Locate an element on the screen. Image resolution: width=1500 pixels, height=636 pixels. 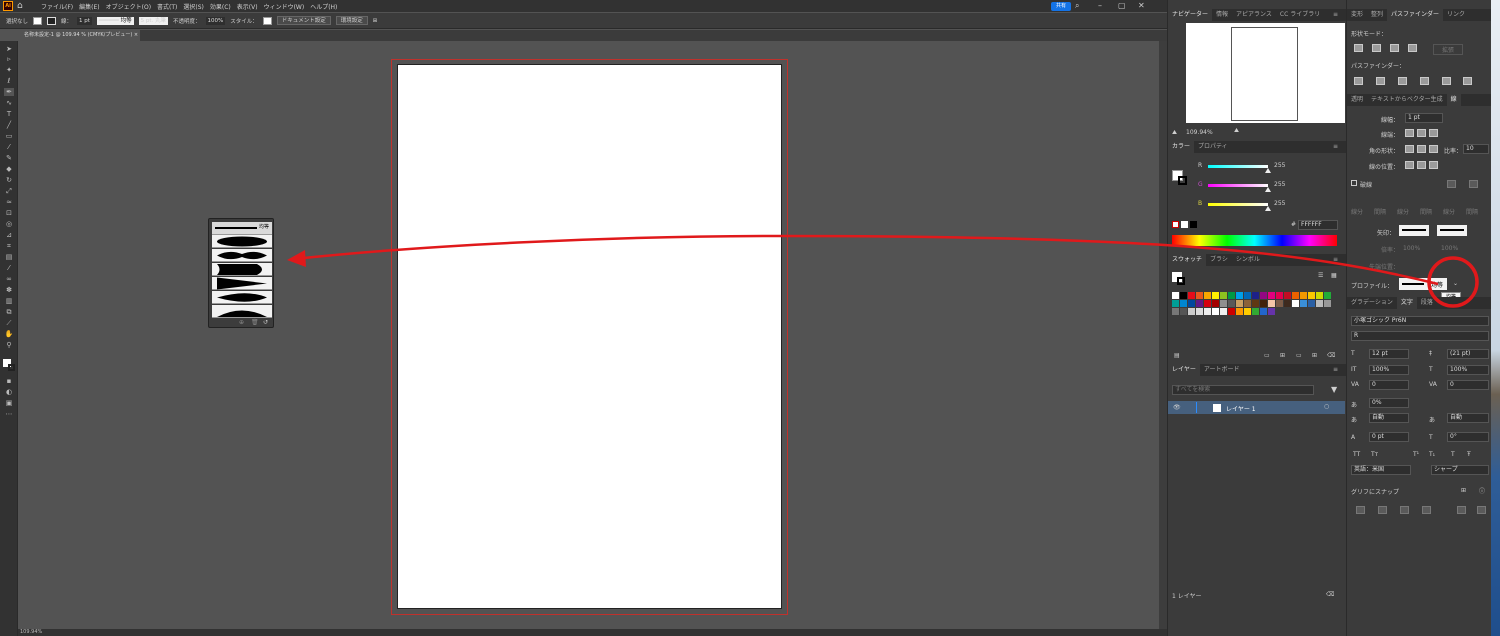
annotation-arrow-line is located at coordinates (871, 260).